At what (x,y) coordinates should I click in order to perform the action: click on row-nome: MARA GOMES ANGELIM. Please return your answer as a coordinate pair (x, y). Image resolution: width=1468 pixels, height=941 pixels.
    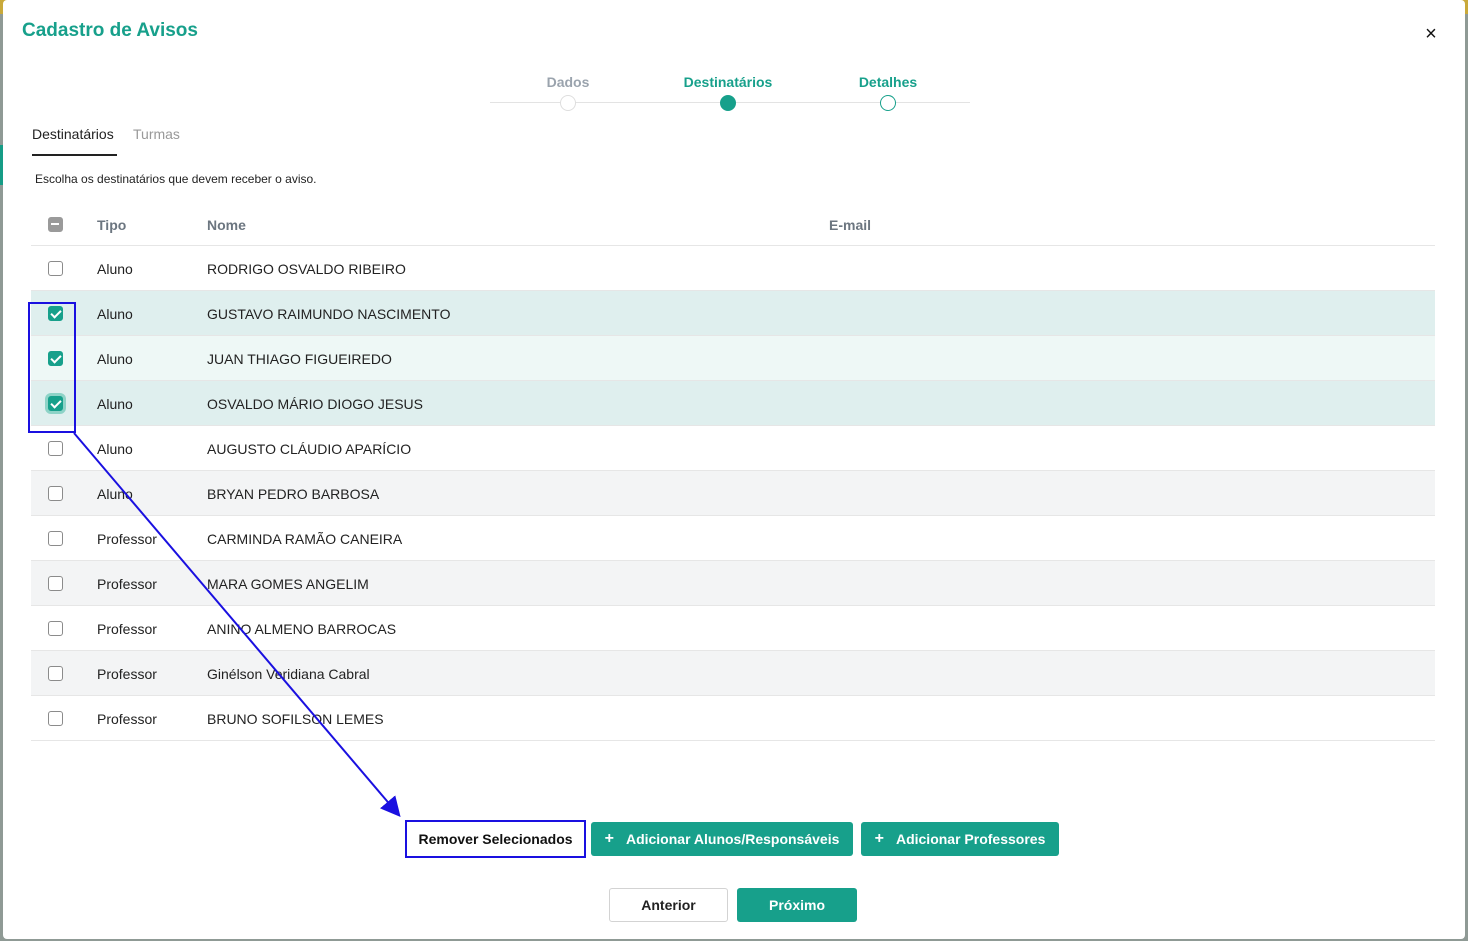
    Looking at the image, I should click on (288, 584).